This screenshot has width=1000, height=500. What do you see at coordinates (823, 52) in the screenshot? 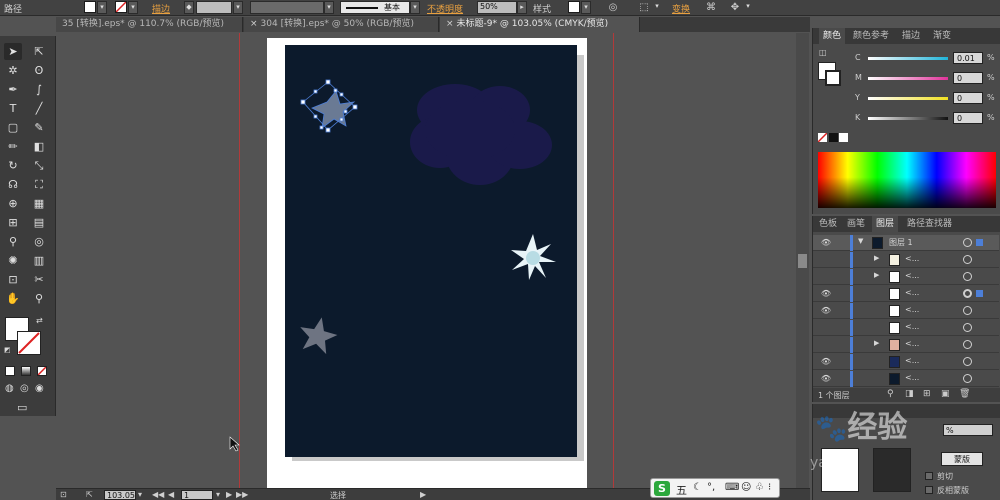
I see `small-fill-stroke-icon: ◫` at bounding box center [823, 52].